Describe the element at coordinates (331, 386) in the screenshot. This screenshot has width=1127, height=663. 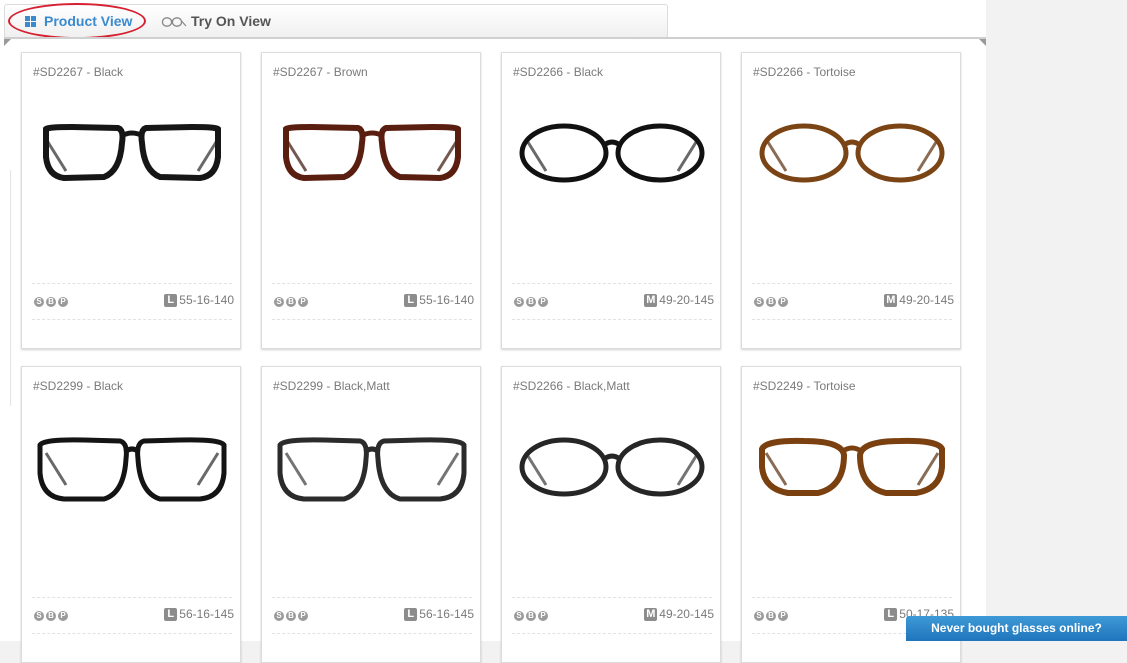
I see `product-title: #SD2299 - Black,Matt` at that location.